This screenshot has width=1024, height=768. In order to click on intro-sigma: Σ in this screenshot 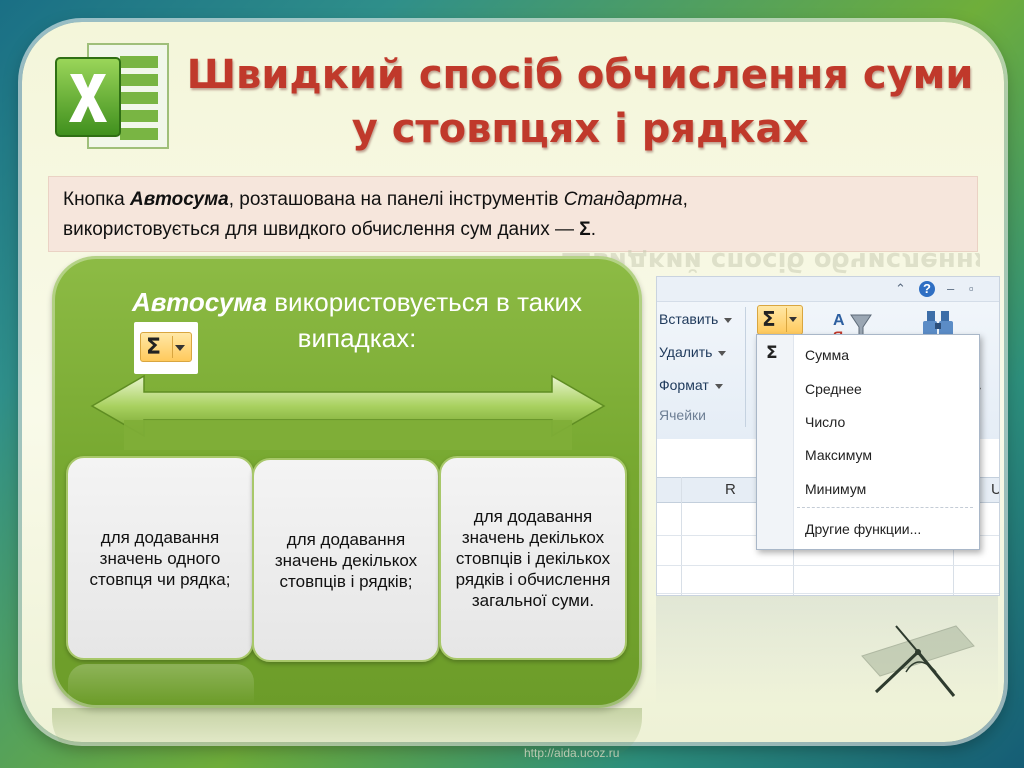, I will do `click(585, 229)`.